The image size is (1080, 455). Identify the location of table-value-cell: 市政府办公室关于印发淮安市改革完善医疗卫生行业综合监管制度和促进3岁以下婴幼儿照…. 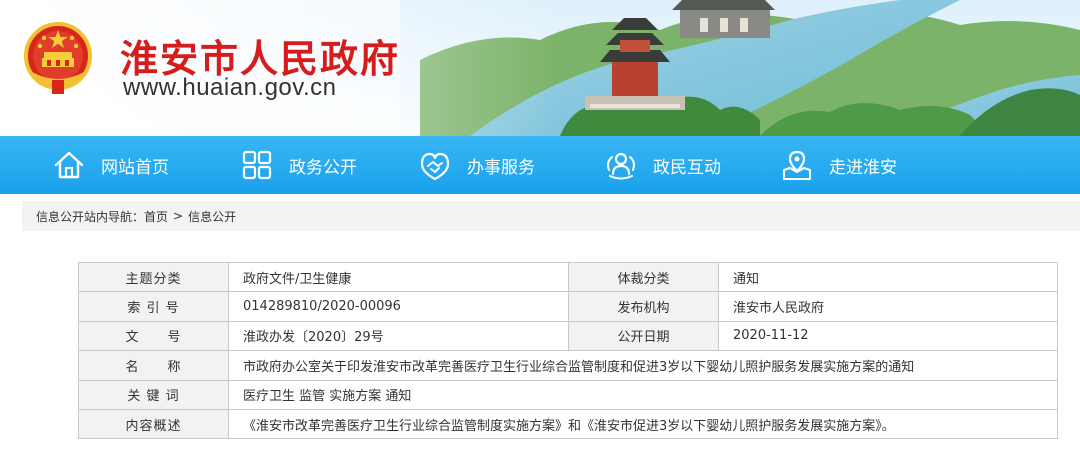
(643, 365).